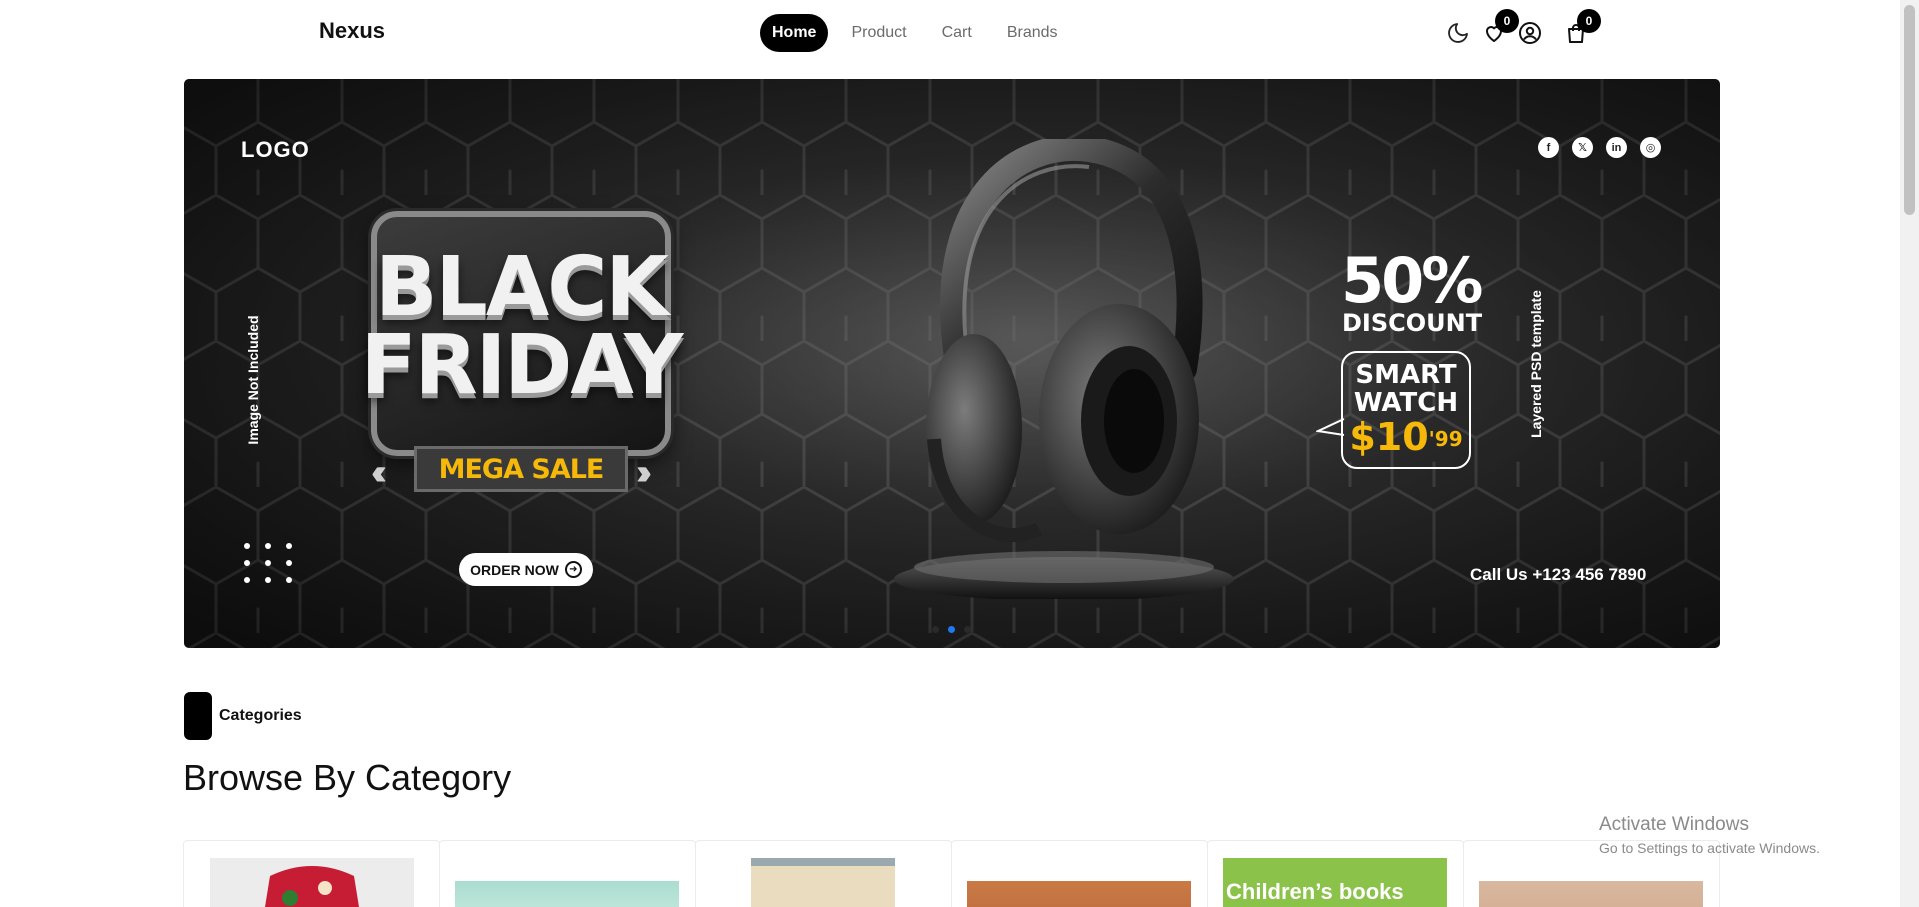  What do you see at coordinates (1445, 439) in the screenshot?
I see `watch-price-cents: '99` at bounding box center [1445, 439].